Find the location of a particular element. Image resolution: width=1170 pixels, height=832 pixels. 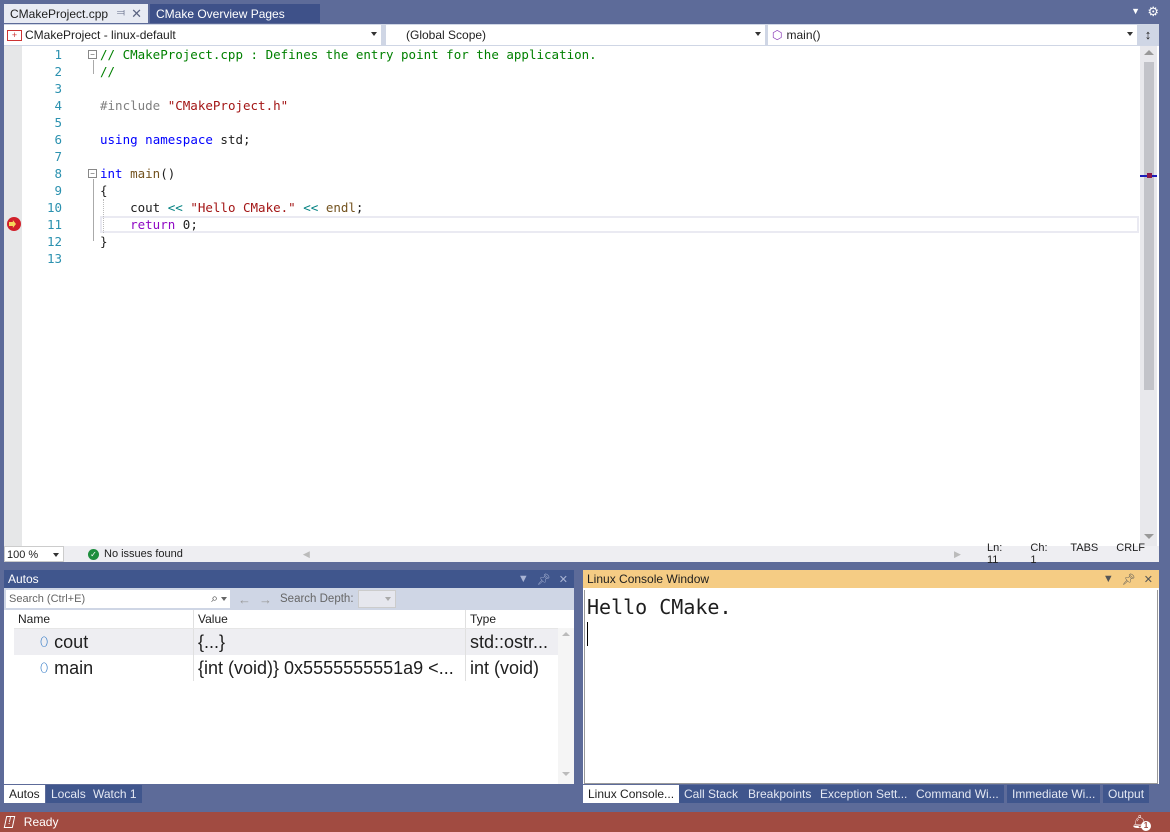

tab-label: CMakeProject.cpp is located at coordinates (59, 13).